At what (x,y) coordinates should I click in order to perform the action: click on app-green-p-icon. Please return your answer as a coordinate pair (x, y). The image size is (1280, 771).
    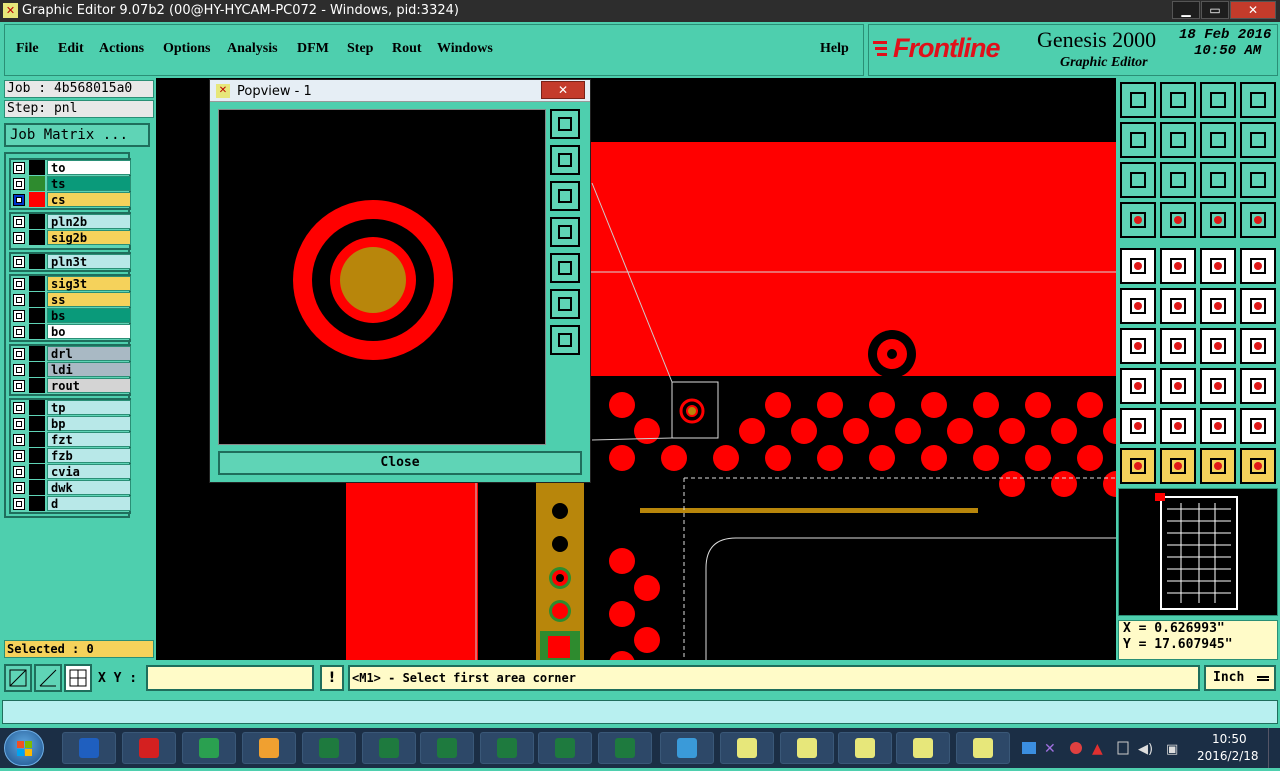
    Looking at the image, I should click on (209, 748).